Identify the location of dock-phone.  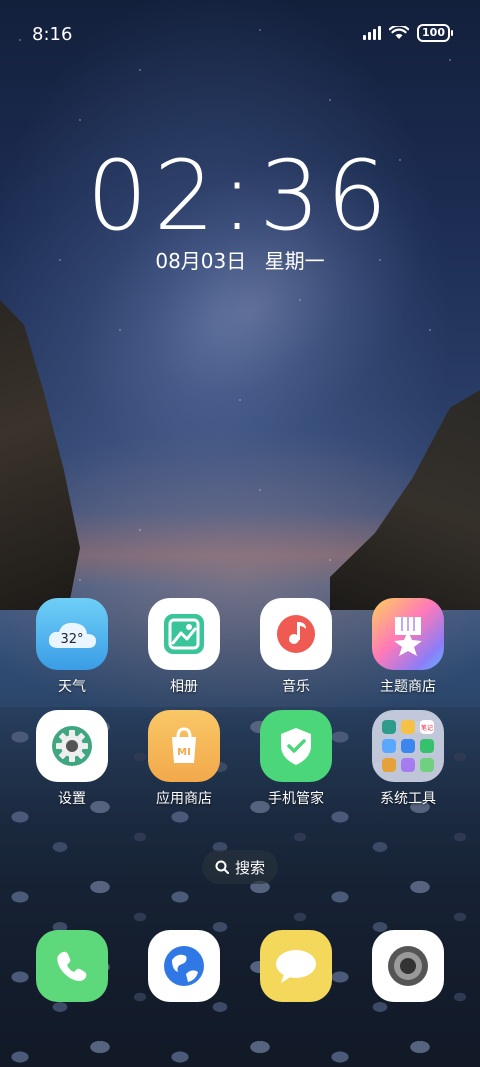
(72, 966).